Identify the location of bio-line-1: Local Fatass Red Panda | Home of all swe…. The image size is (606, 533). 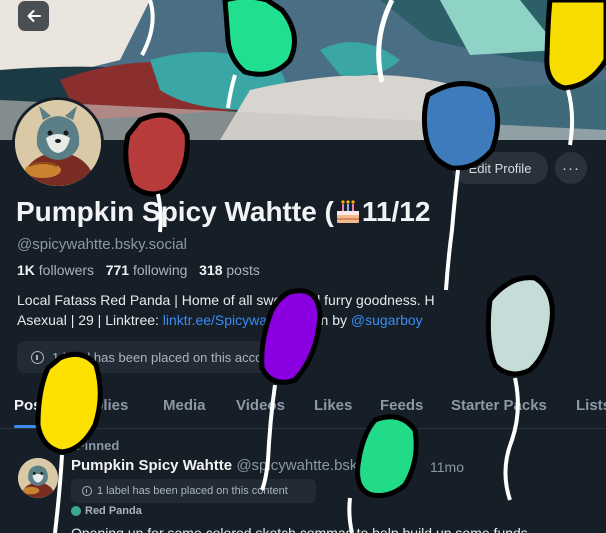
(226, 300).